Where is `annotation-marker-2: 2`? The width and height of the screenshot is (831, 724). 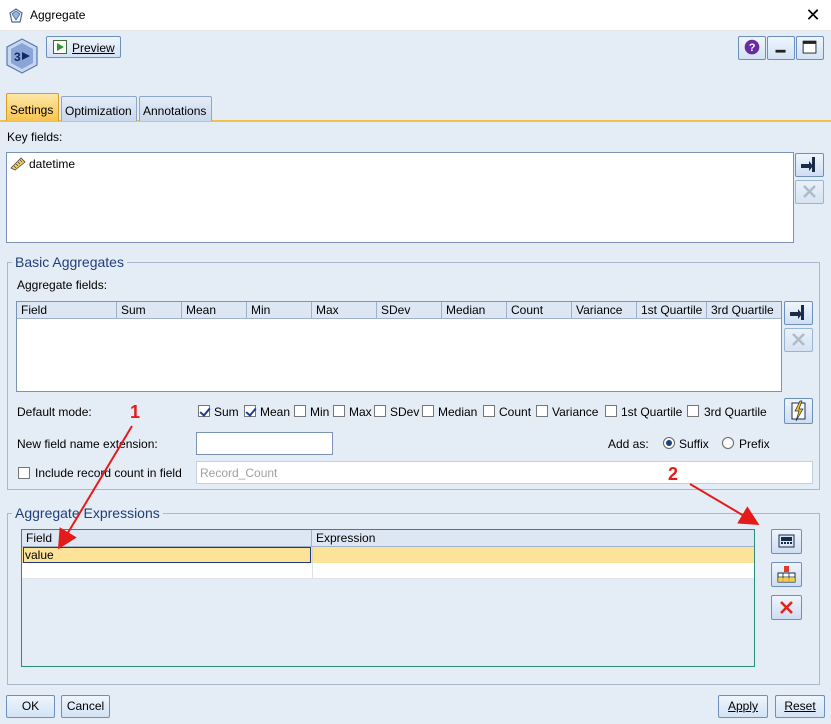 annotation-marker-2: 2 is located at coordinates (673, 474).